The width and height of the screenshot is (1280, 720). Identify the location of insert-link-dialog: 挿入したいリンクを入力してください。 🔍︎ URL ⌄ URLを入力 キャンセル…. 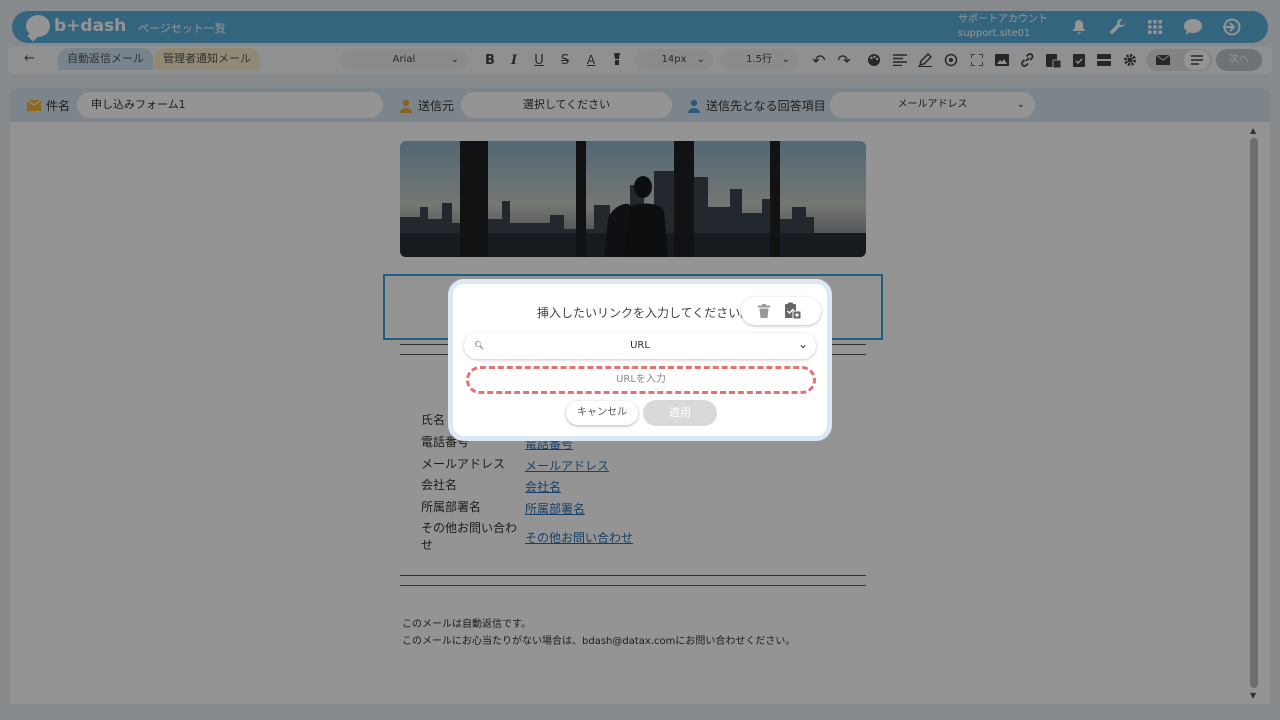
(640, 360).